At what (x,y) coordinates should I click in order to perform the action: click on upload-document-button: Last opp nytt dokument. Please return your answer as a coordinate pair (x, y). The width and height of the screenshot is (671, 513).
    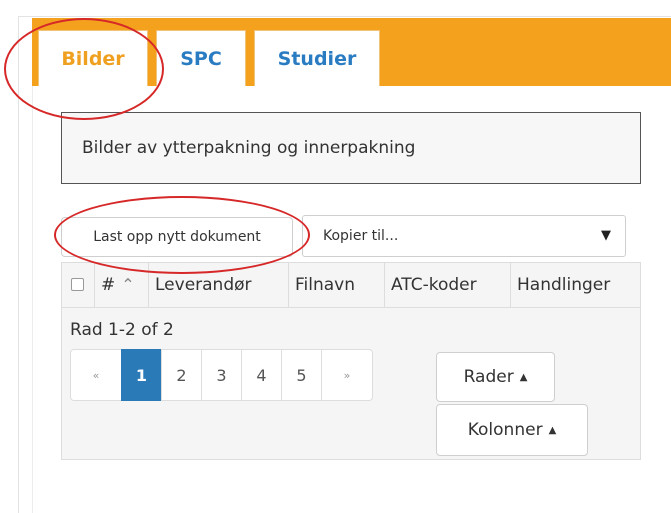
    Looking at the image, I should click on (177, 237).